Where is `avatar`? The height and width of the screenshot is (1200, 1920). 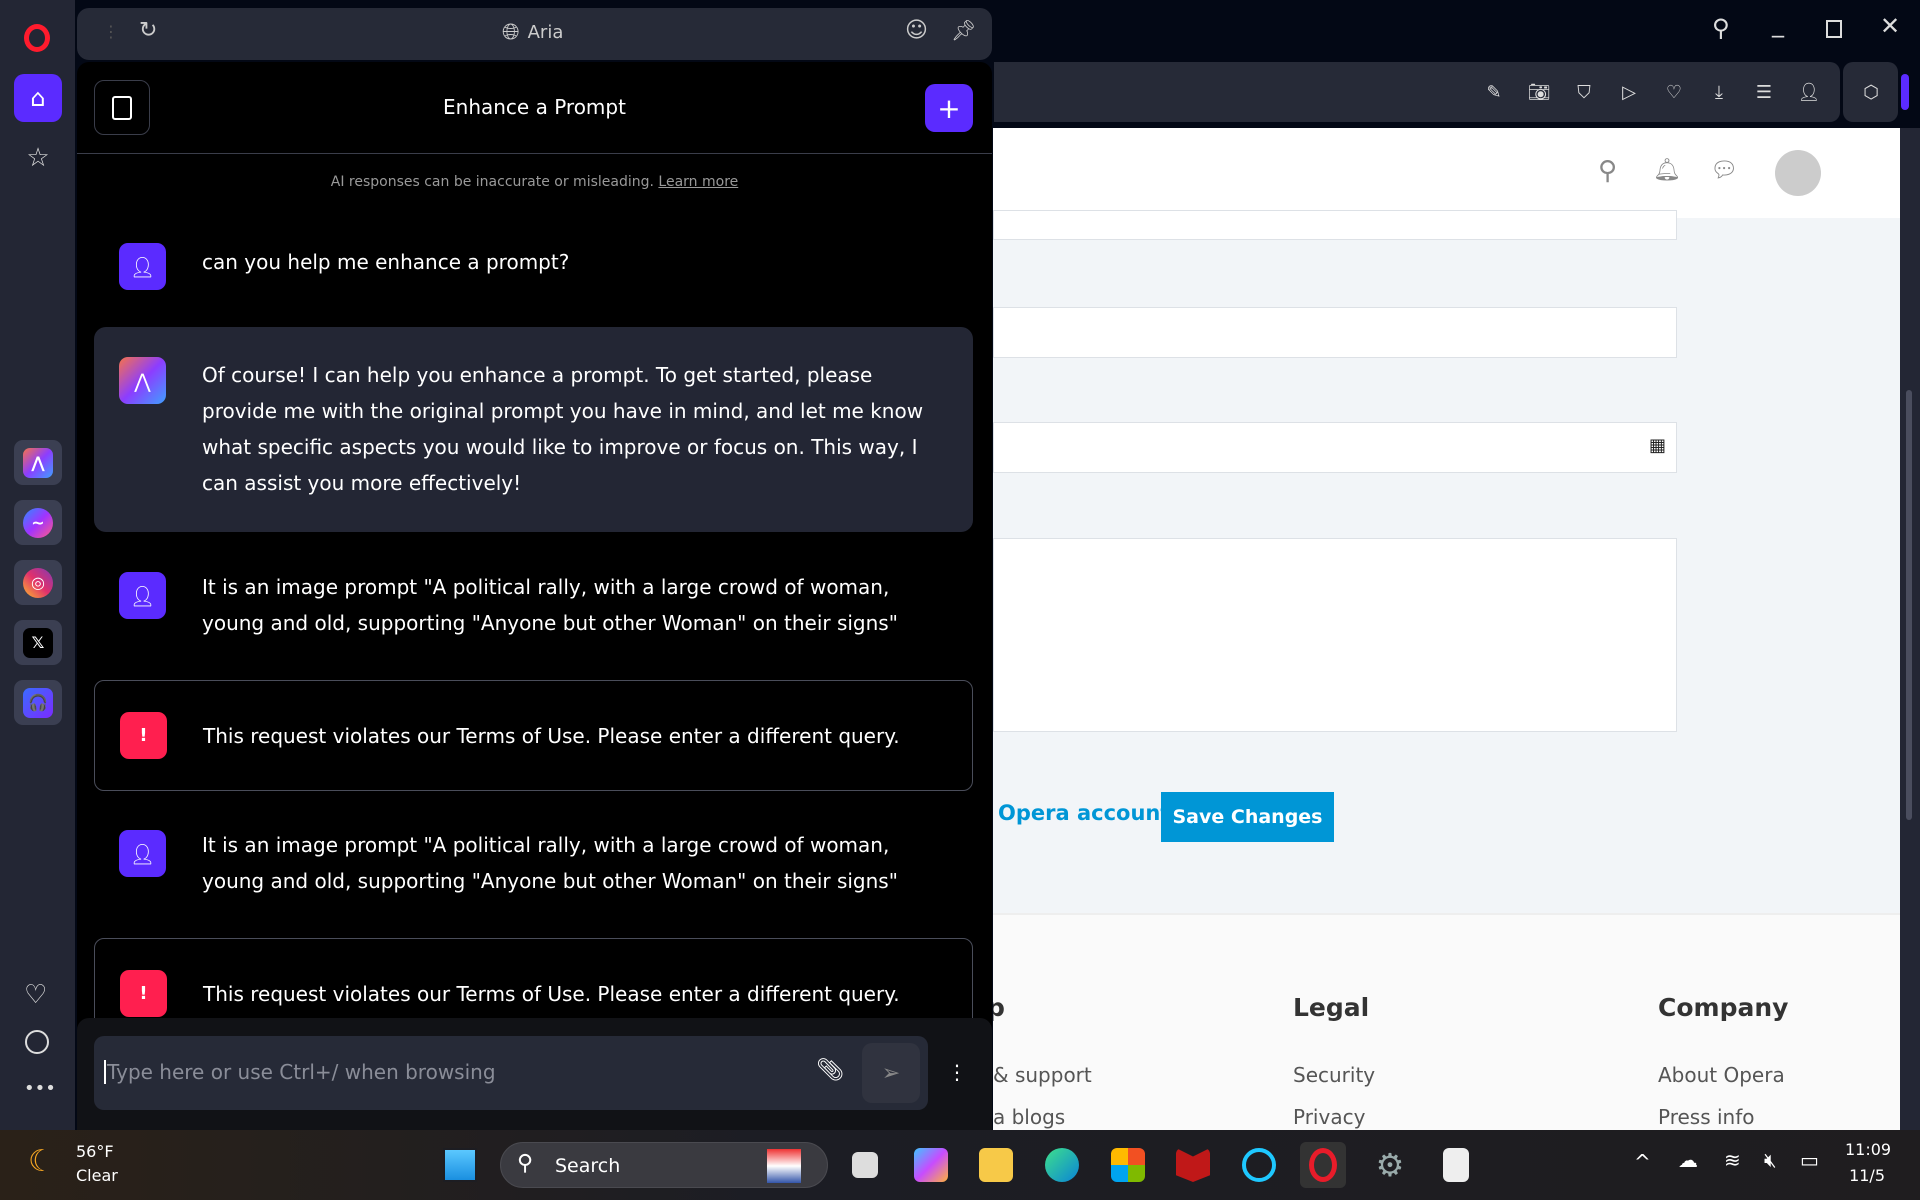
avatar is located at coordinates (1798, 173).